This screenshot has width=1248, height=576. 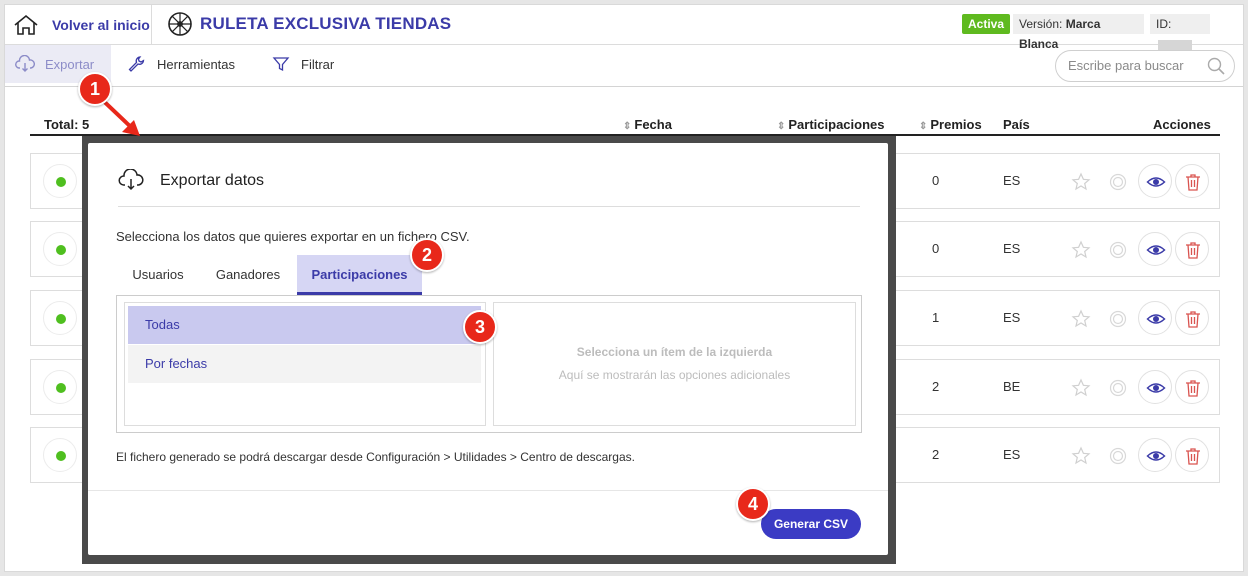 What do you see at coordinates (359, 275) in the screenshot?
I see `tab-participations: Participaciones` at bounding box center [359, 275].